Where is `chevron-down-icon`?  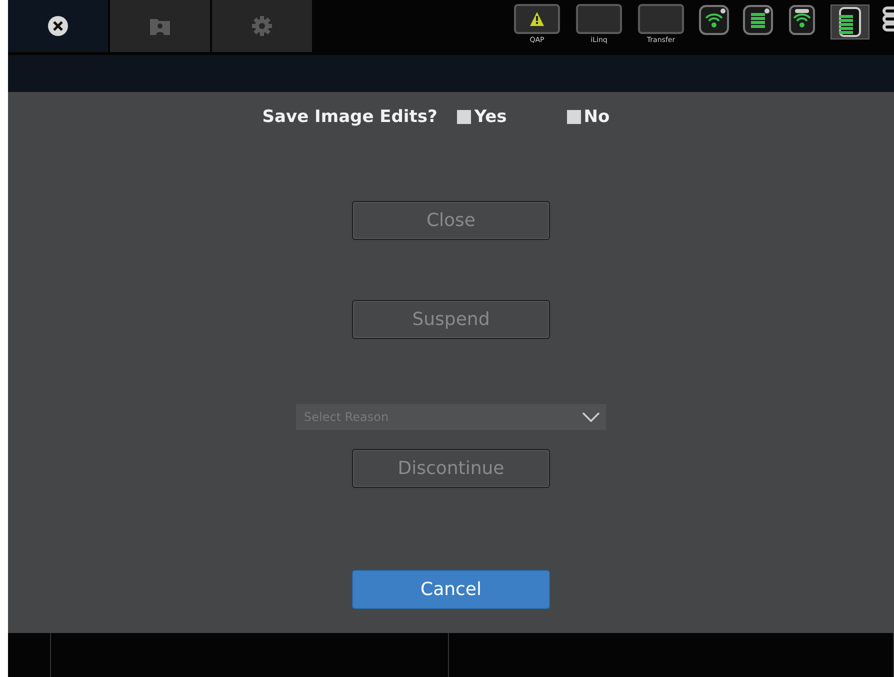
chevron-down-icon is located at coordinates (591, 417).